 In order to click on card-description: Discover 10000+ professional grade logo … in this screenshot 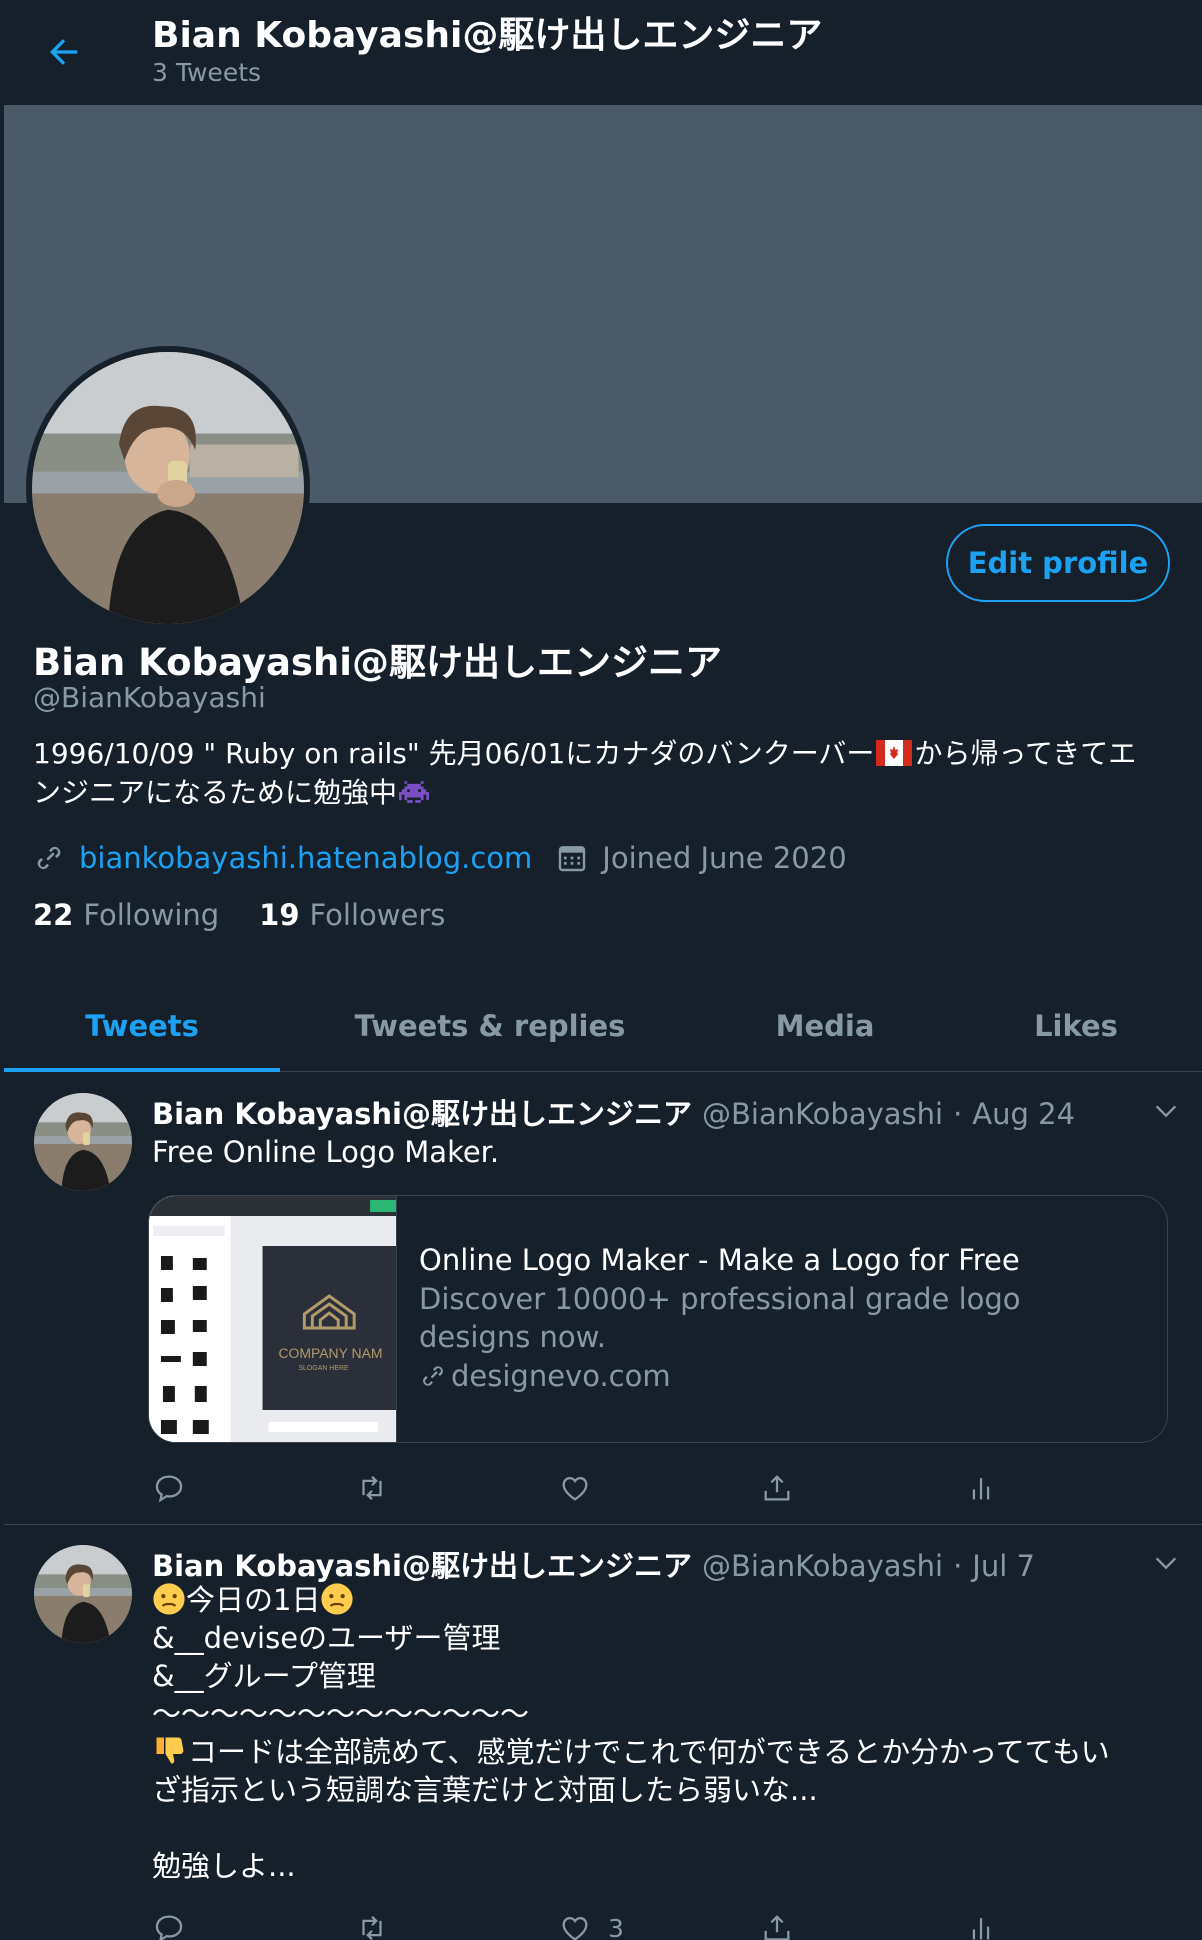, I will do `click(720, 1318)`.